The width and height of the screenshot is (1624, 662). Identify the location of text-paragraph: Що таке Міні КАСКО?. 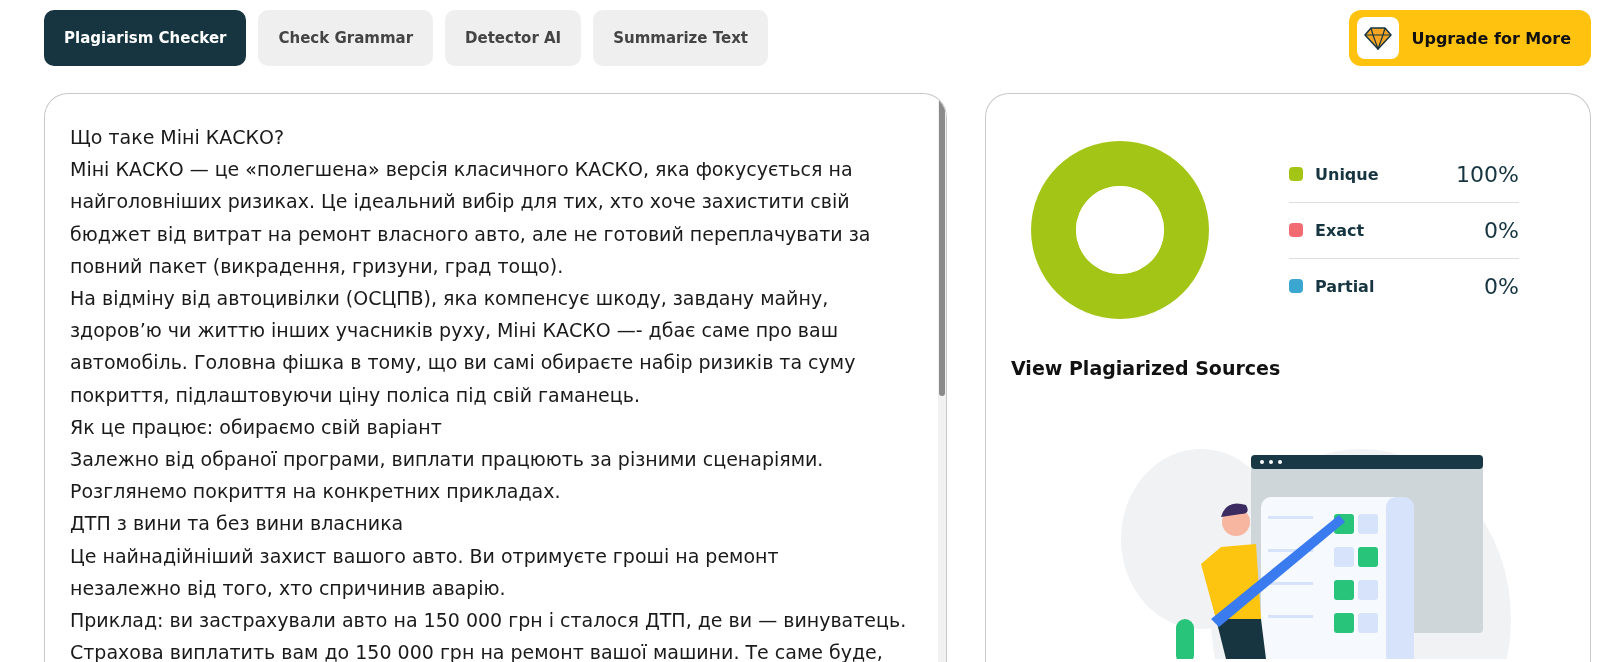
(178, 137).